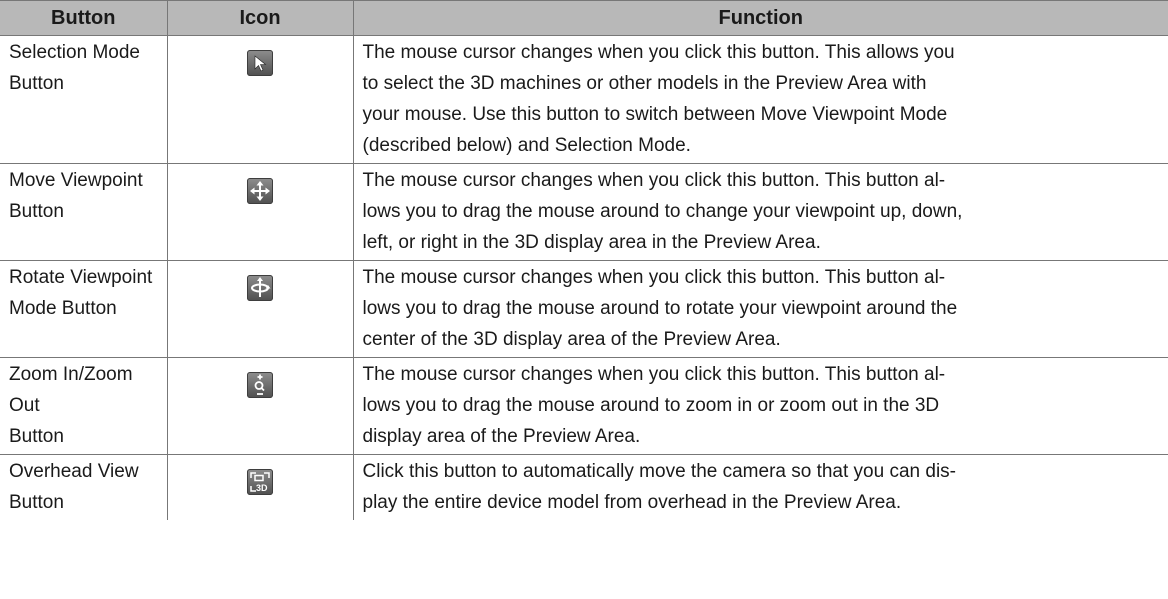  I want to click on selection-arrow-icon, so click(260, 63).